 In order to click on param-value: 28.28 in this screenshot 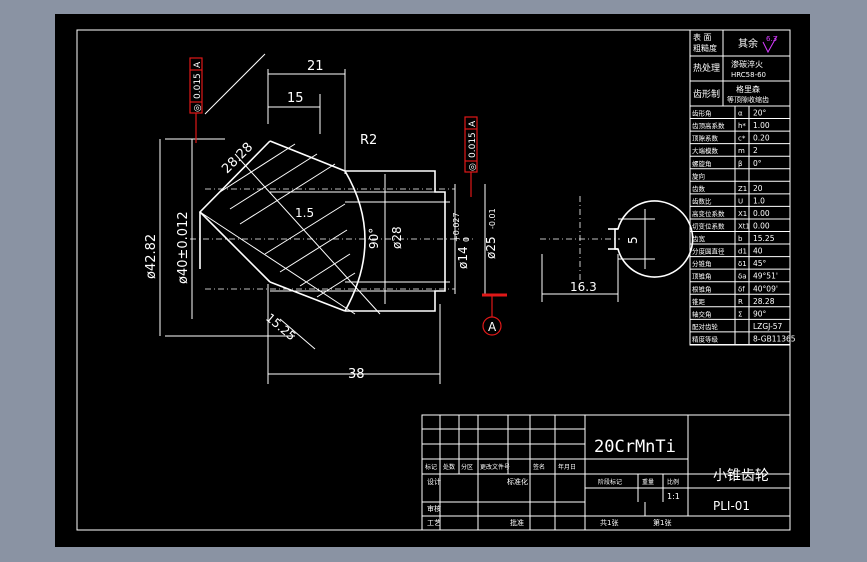, I will do `click(764, 301)`.